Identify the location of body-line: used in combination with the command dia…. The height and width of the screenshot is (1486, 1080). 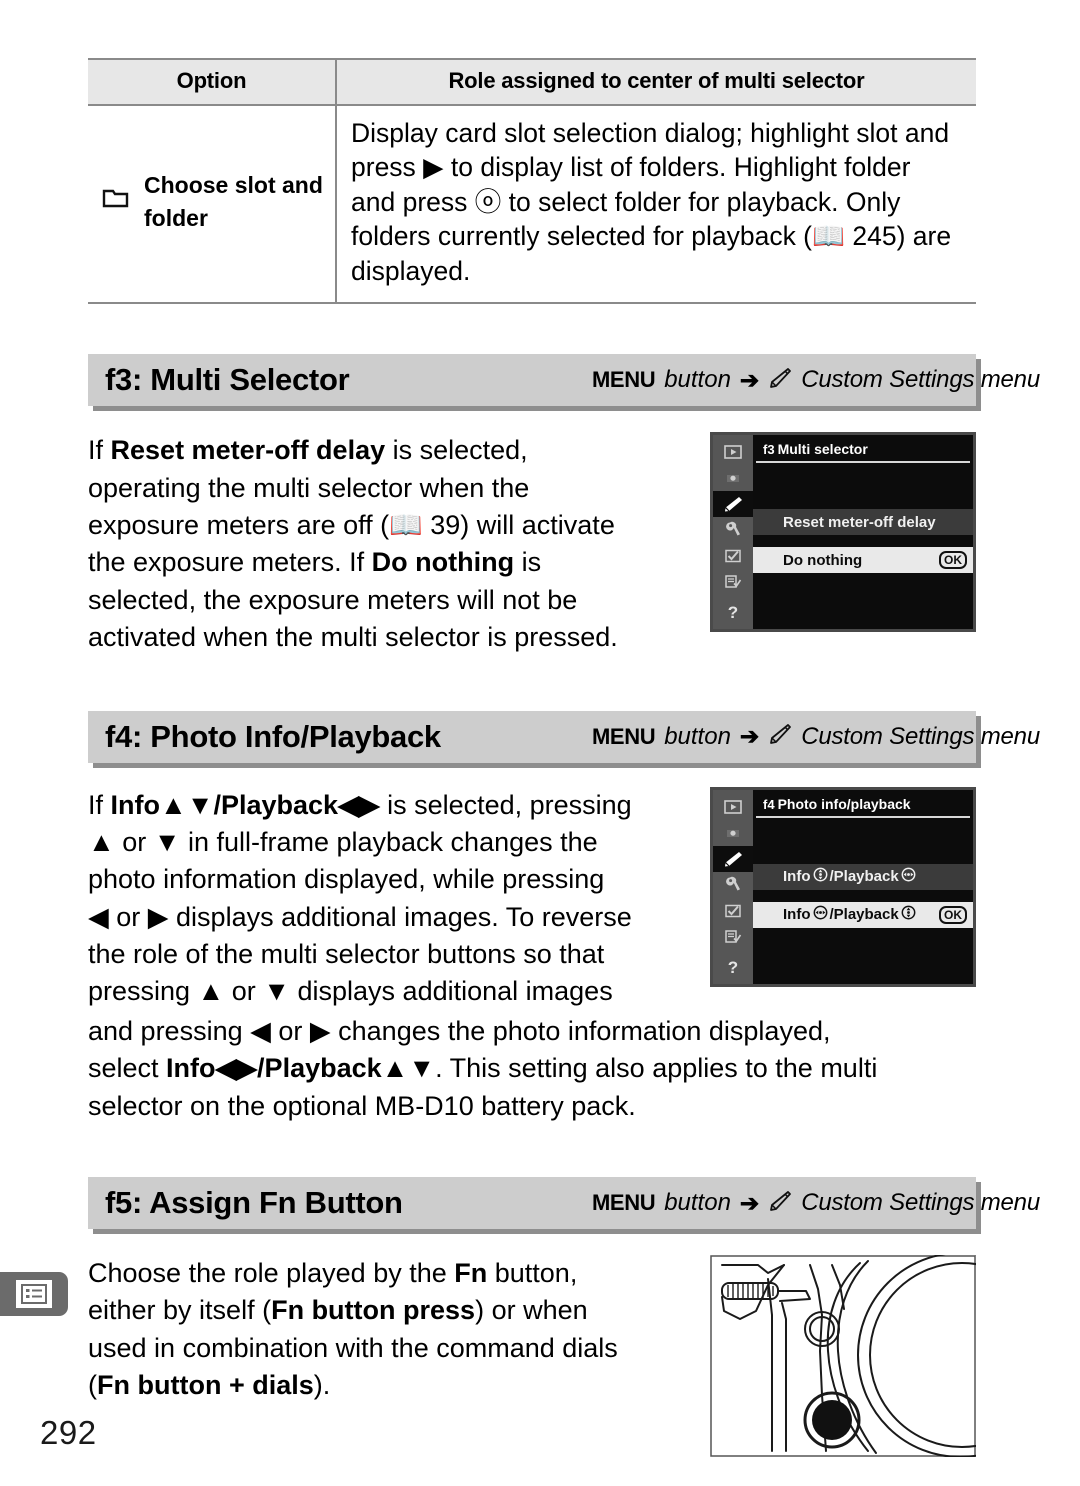
(353, 1347).